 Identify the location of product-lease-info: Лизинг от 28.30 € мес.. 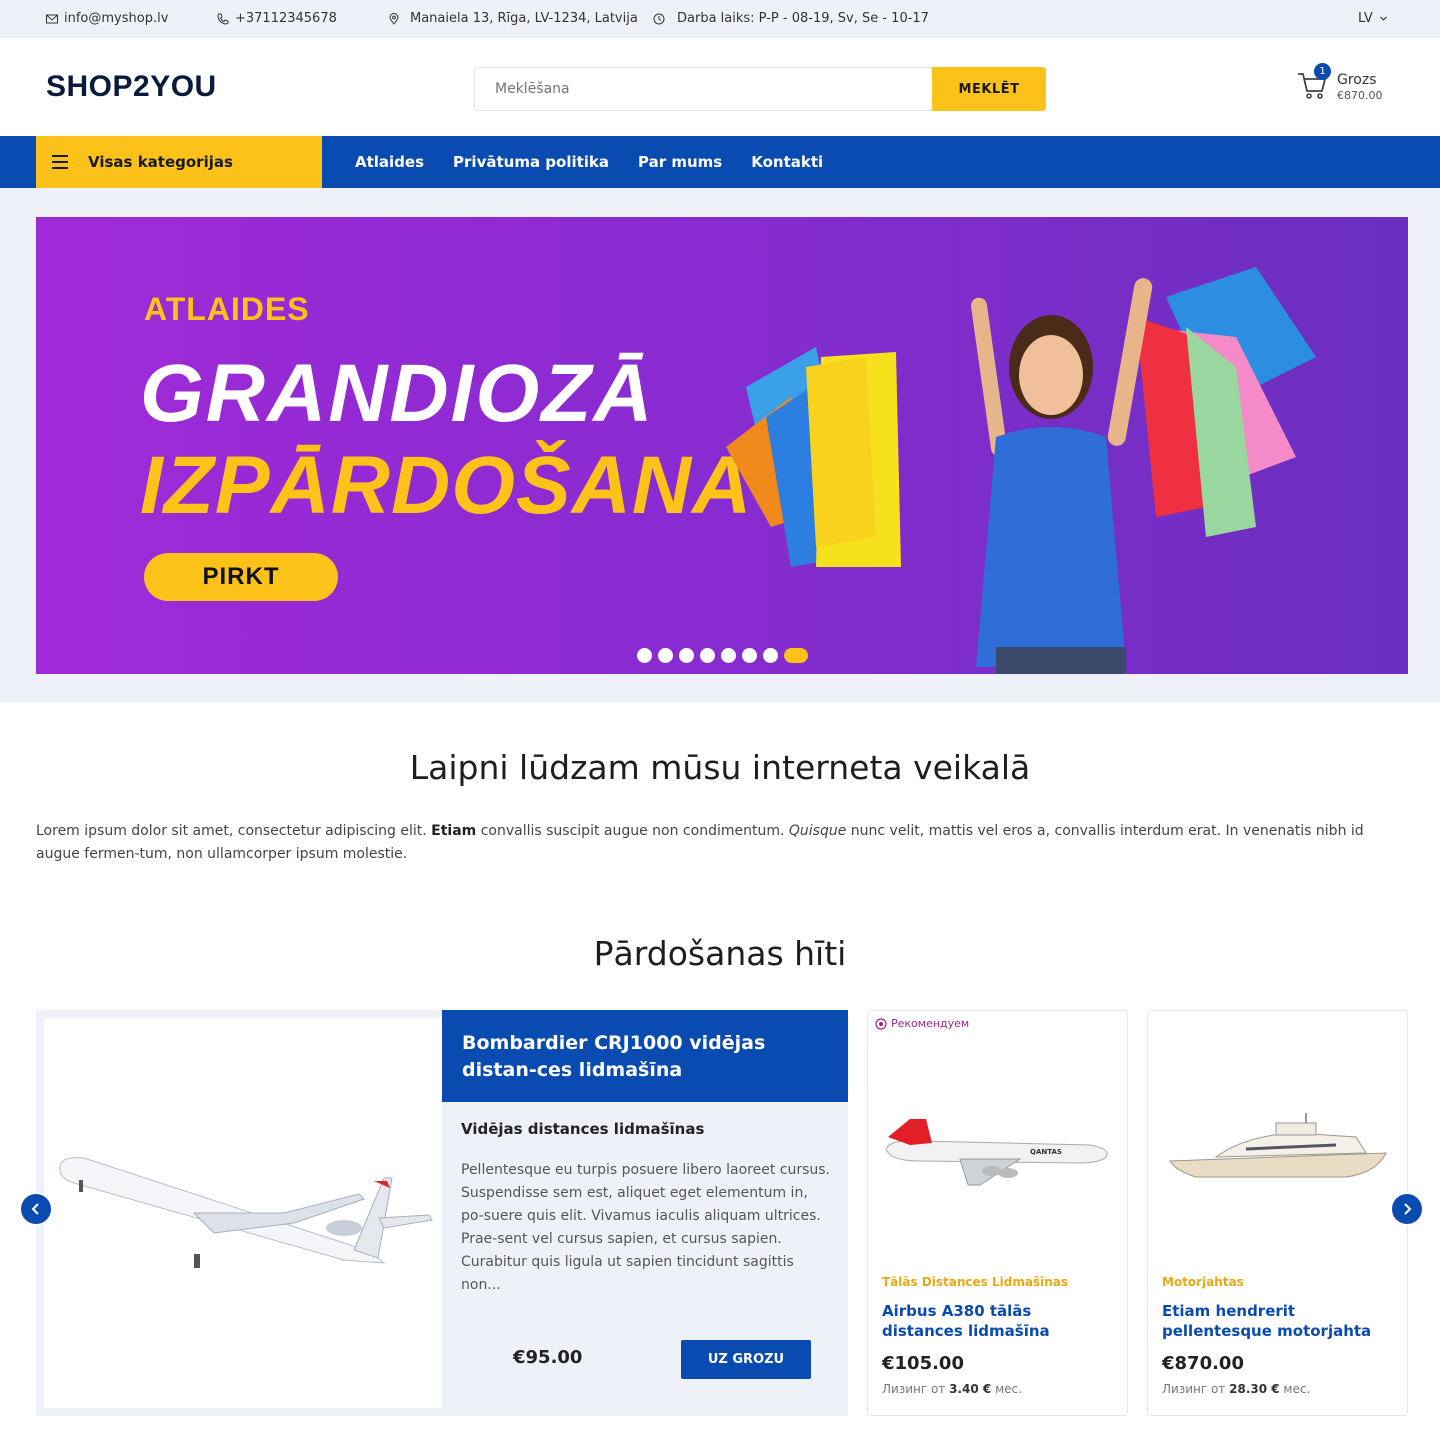
(1236, 1389).